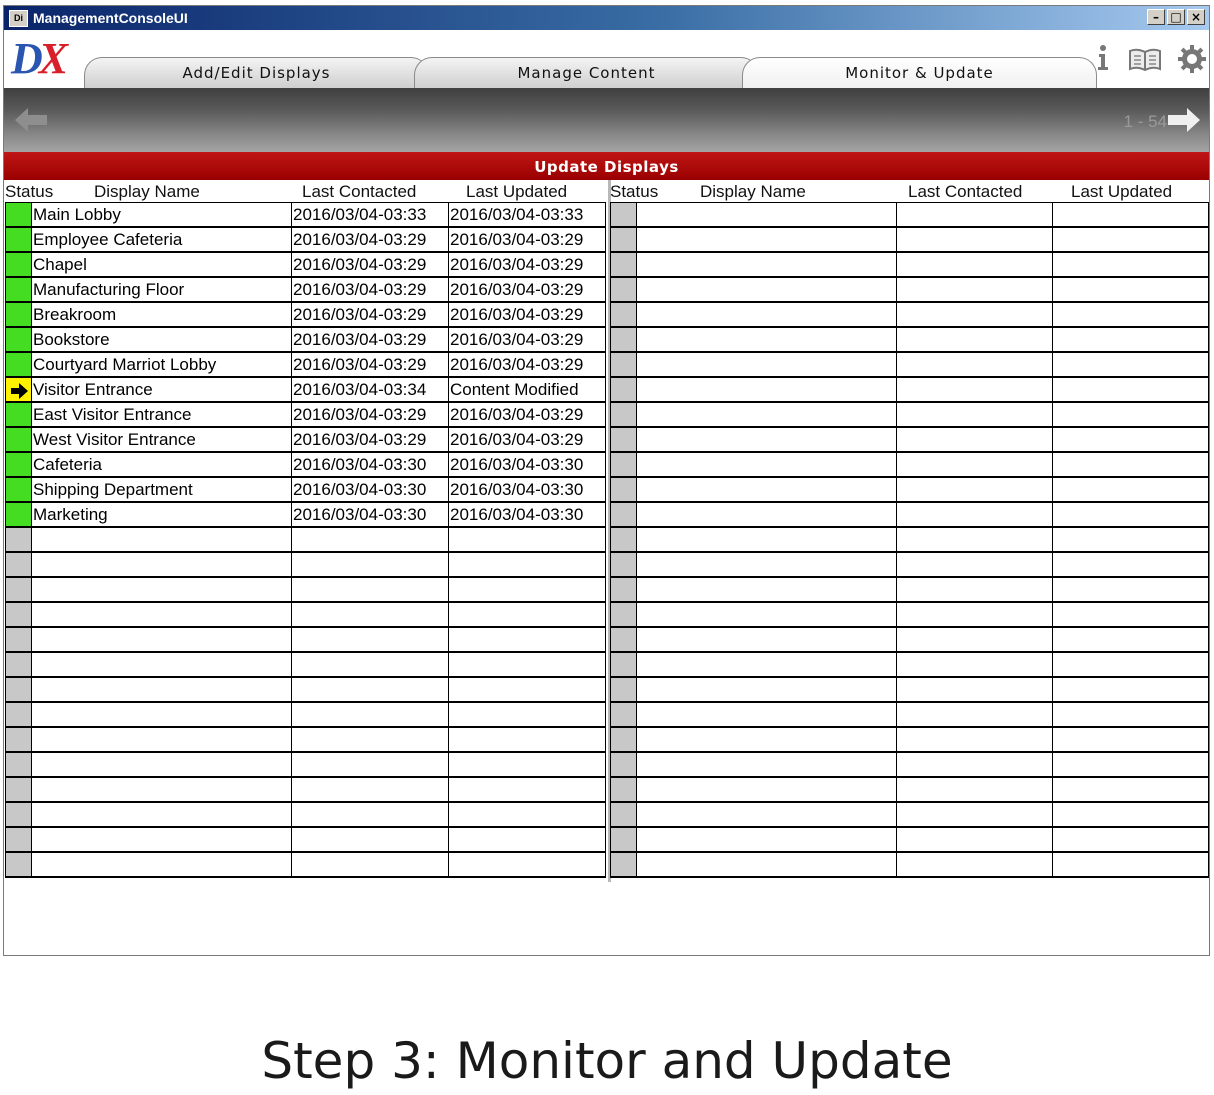  Describe the element at coordinates (370, 240) in the screenshot. I see `last-contacted-cell: 2016/03/04-03:29` at that location.